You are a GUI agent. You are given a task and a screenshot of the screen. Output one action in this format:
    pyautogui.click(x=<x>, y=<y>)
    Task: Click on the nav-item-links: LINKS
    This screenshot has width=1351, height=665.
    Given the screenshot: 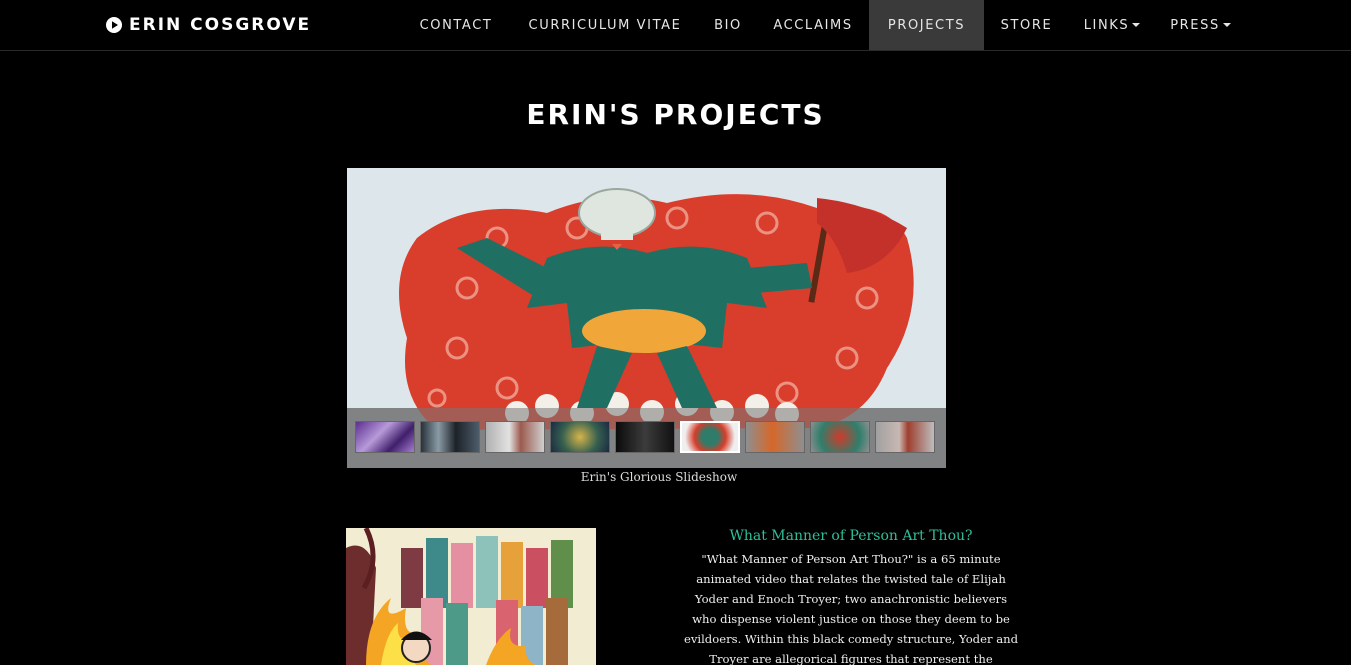 What is the action you would take?
    pyautogui.click(x=1112, y=25)
    